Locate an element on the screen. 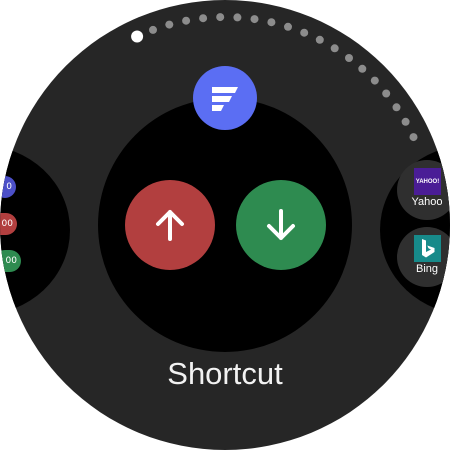 The width and height of the screenshot is (450, 450). bing-b-glyph is located at coordinates (427, 247).